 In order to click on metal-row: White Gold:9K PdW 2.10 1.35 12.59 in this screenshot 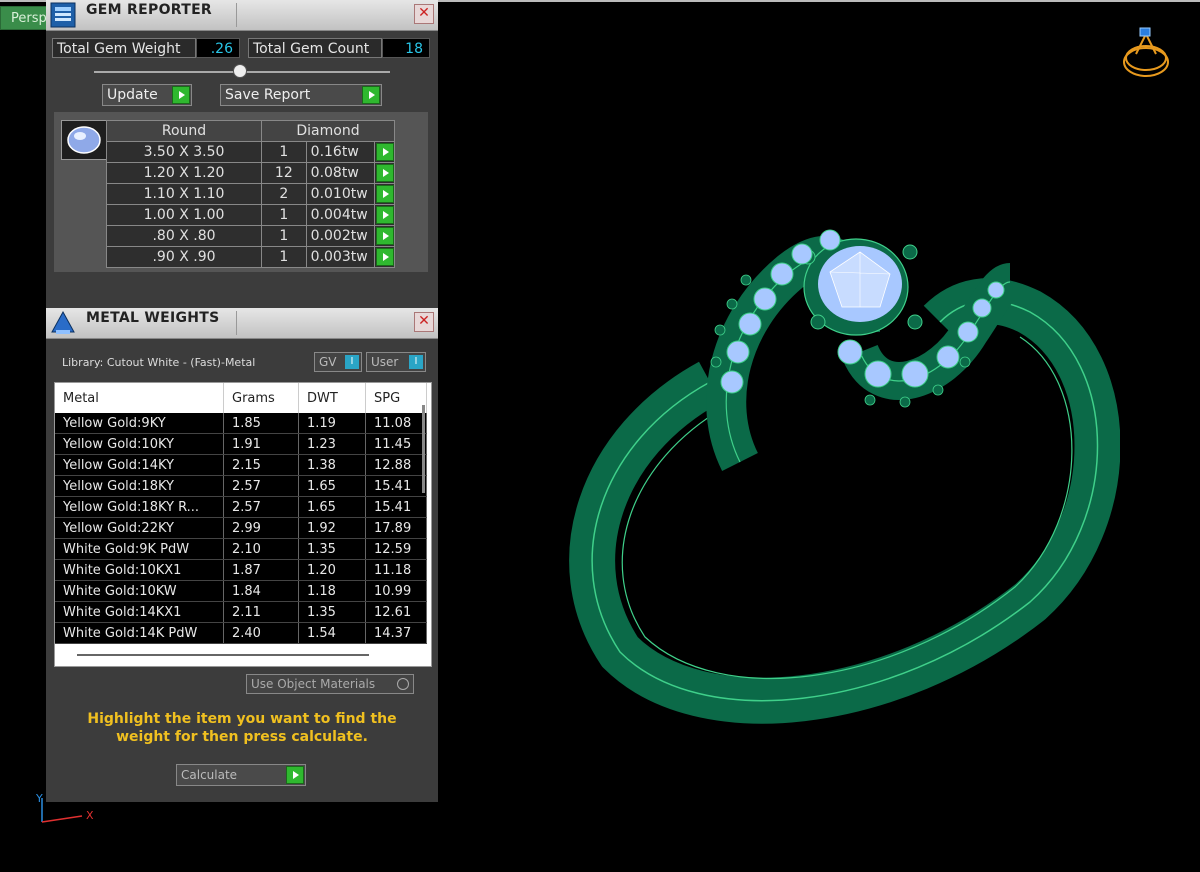, I will do `click(241, 549)`.